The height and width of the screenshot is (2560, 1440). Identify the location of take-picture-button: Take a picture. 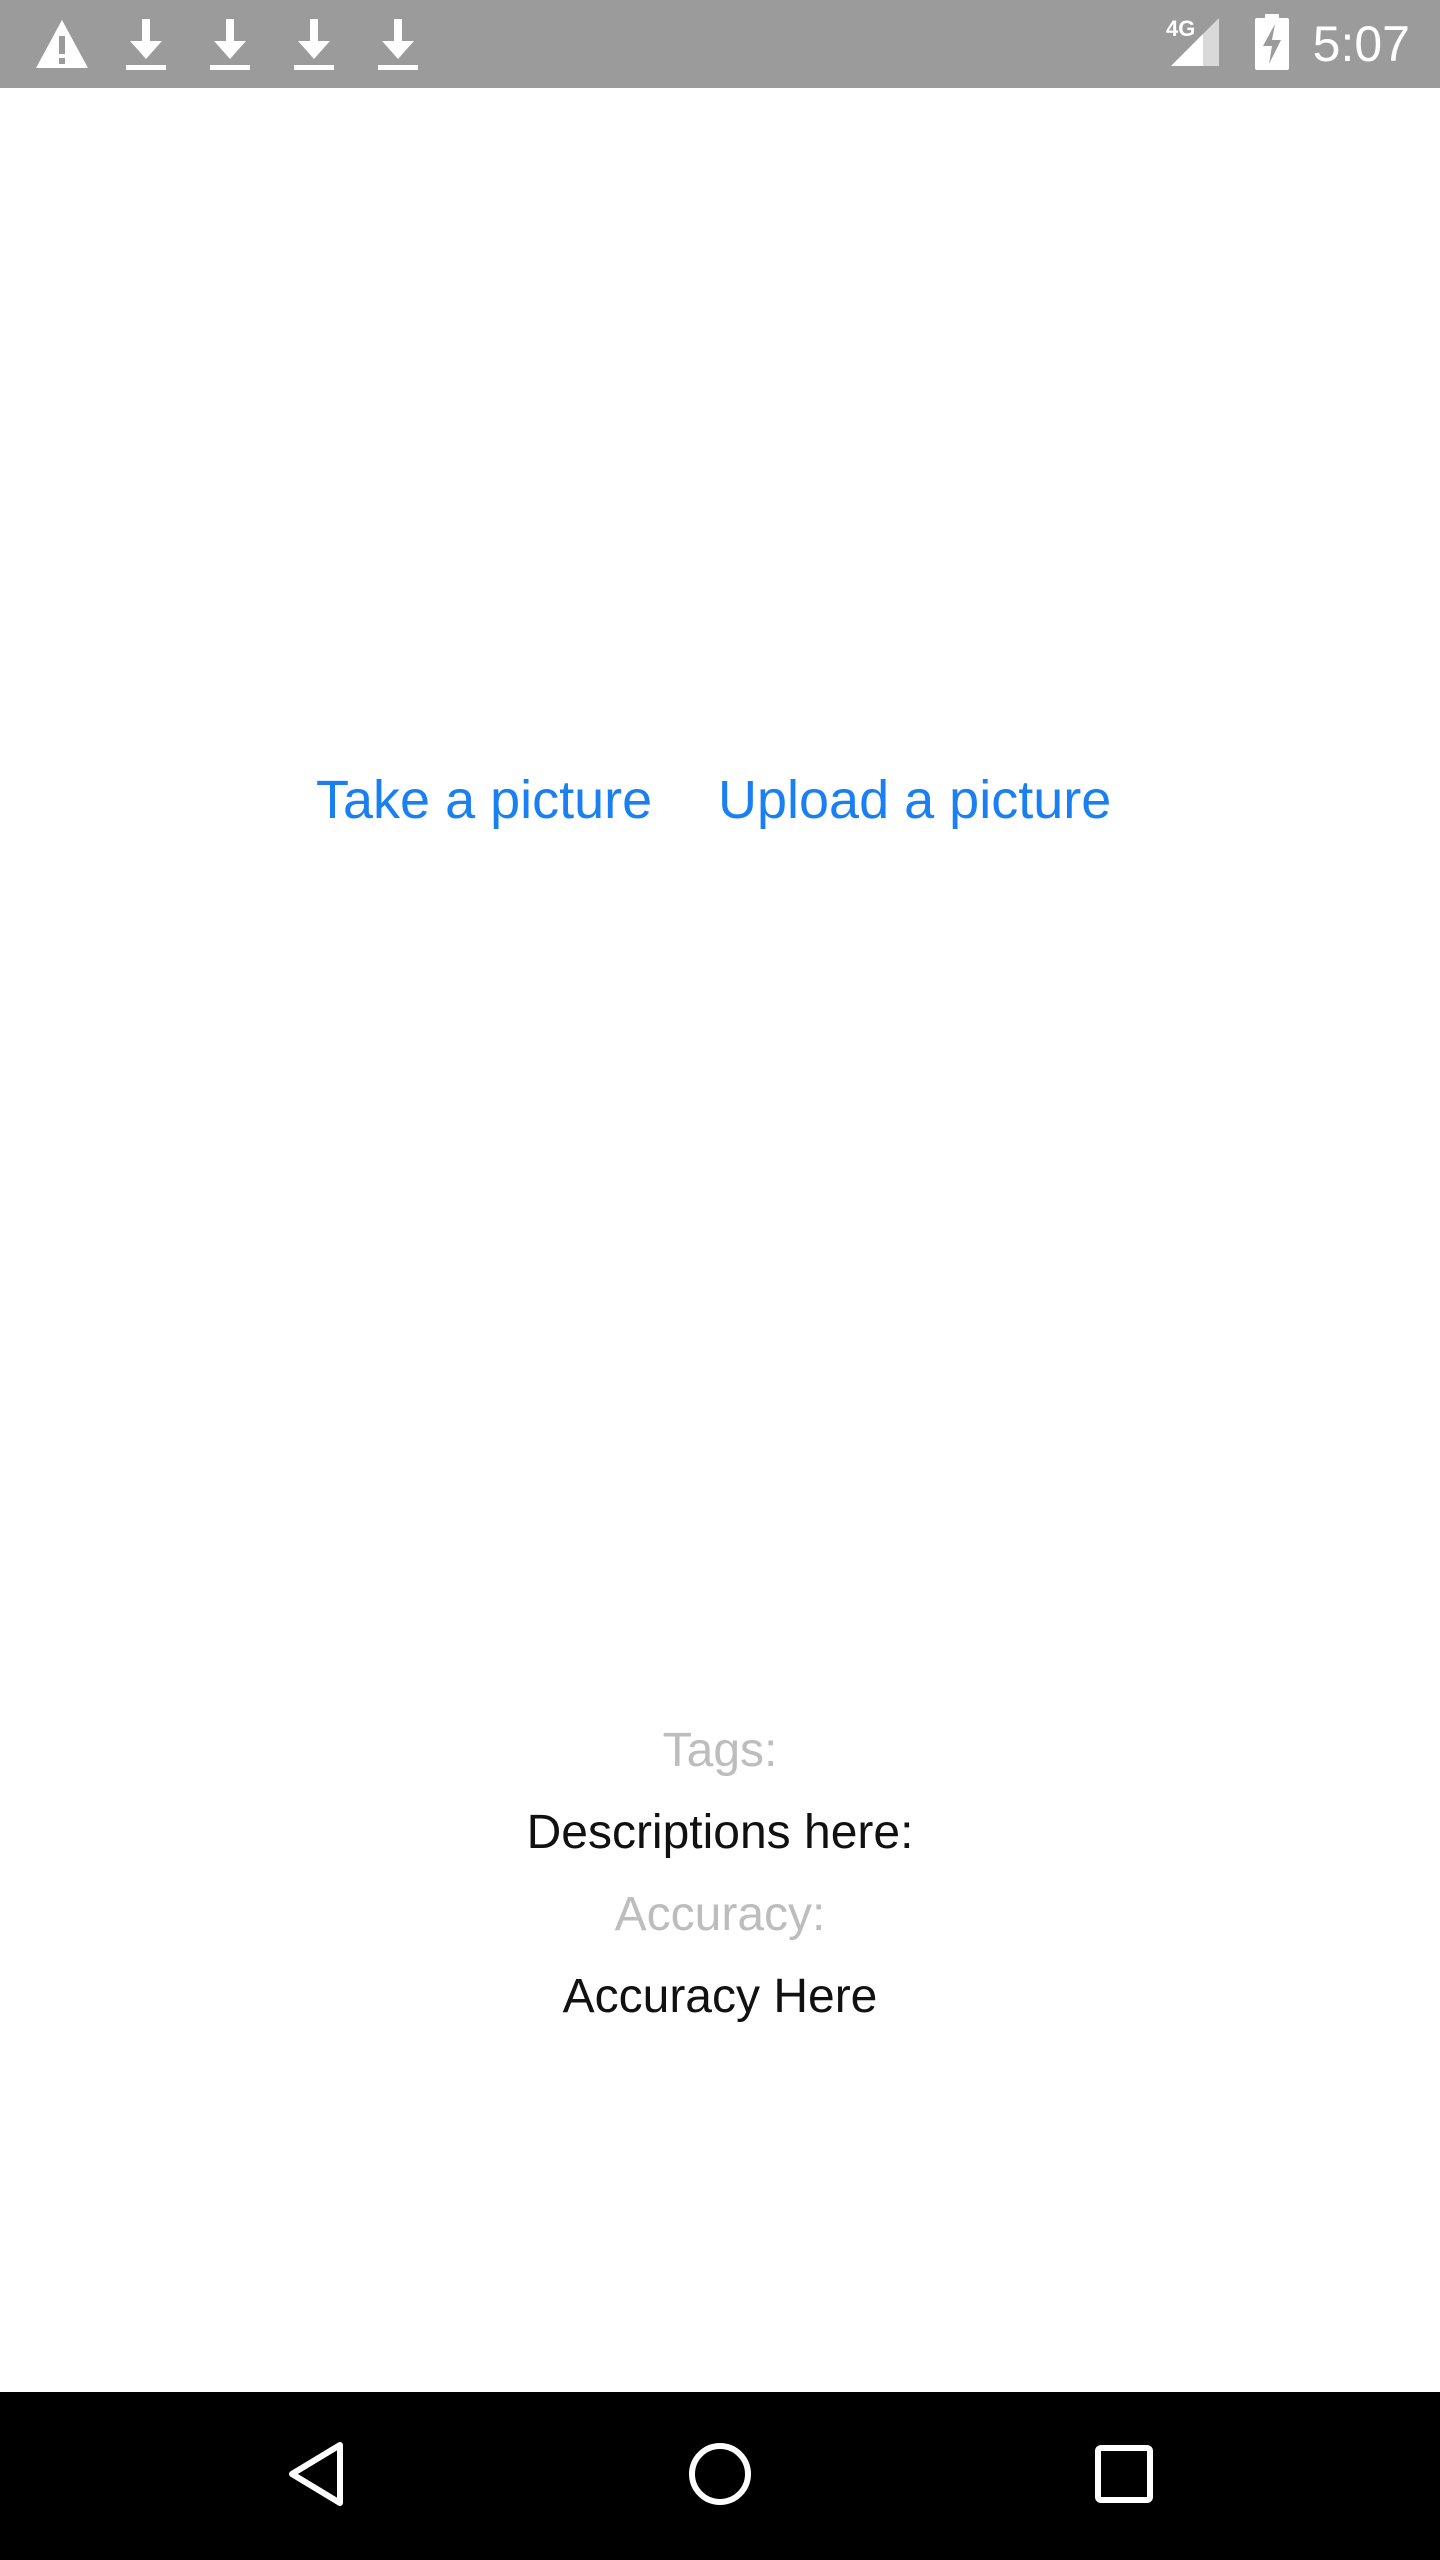
(484, 800).